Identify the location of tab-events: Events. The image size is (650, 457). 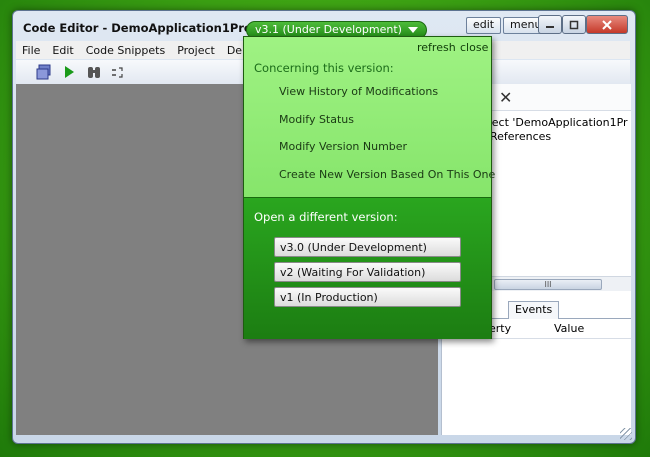
(534, 310).